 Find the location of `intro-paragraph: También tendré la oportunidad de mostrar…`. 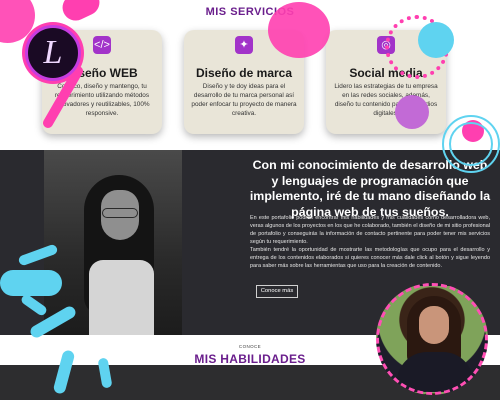

intro-paragraph: También tendré la oportunidad de mostrar… is located at coordinates (370, 258).